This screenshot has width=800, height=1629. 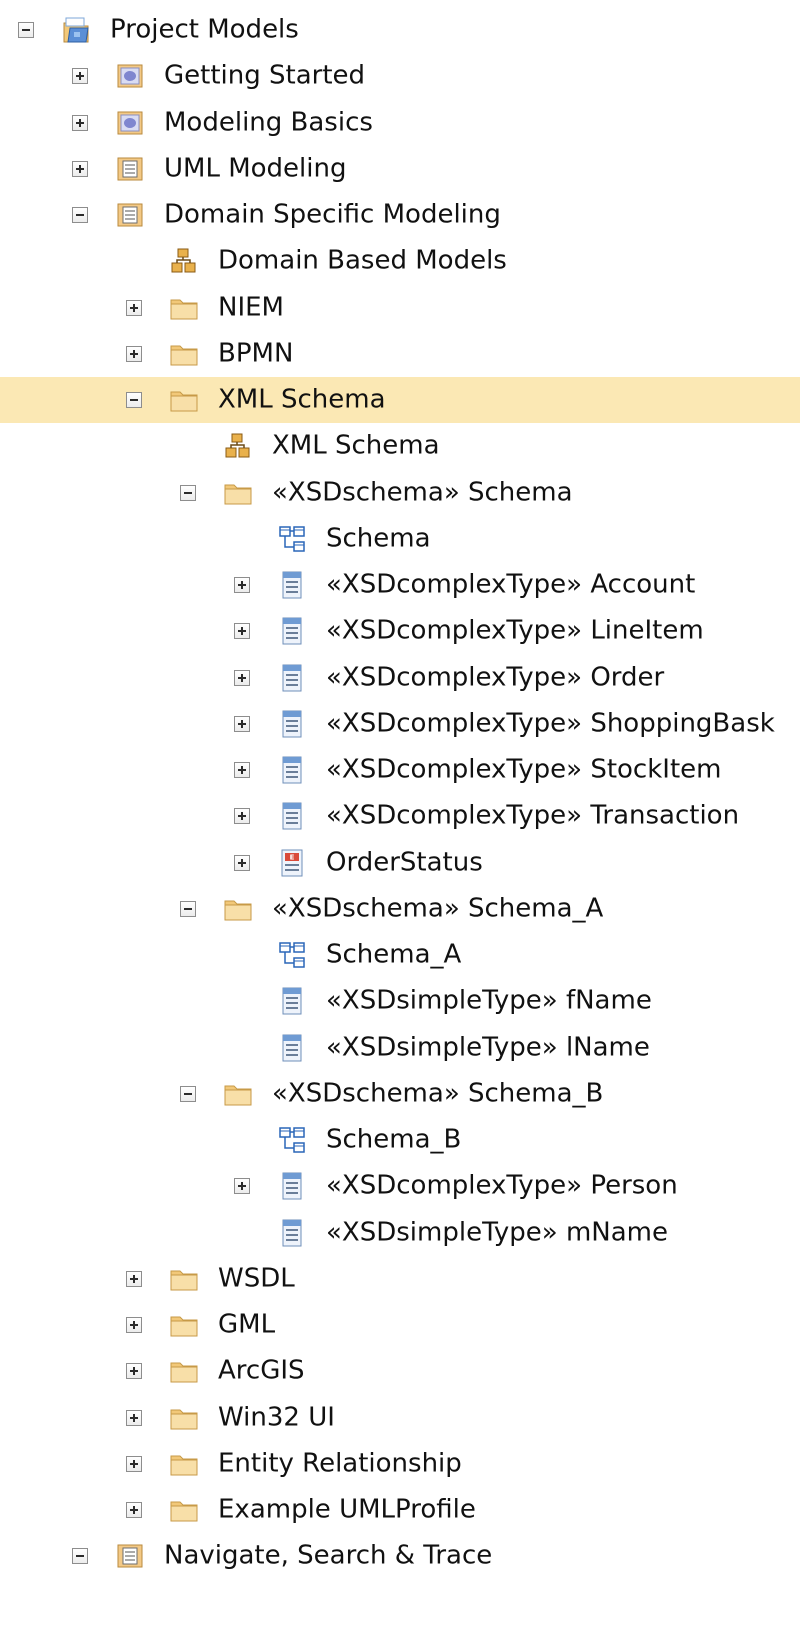 I want to click on tree-node-xsdcomplextype-stockitem: «XSDcomplexType» StockItem, so click(x=400, y=770).